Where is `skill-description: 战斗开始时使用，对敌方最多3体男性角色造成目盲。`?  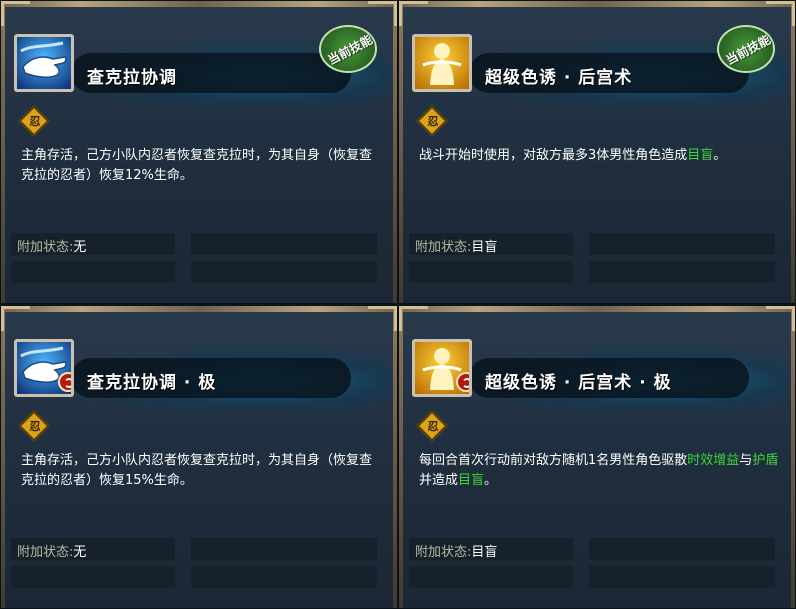 skill-description: 战斗开始时使用，对敌方最多3体男性角色造成目盲。 is located at coordinates (600, 156).